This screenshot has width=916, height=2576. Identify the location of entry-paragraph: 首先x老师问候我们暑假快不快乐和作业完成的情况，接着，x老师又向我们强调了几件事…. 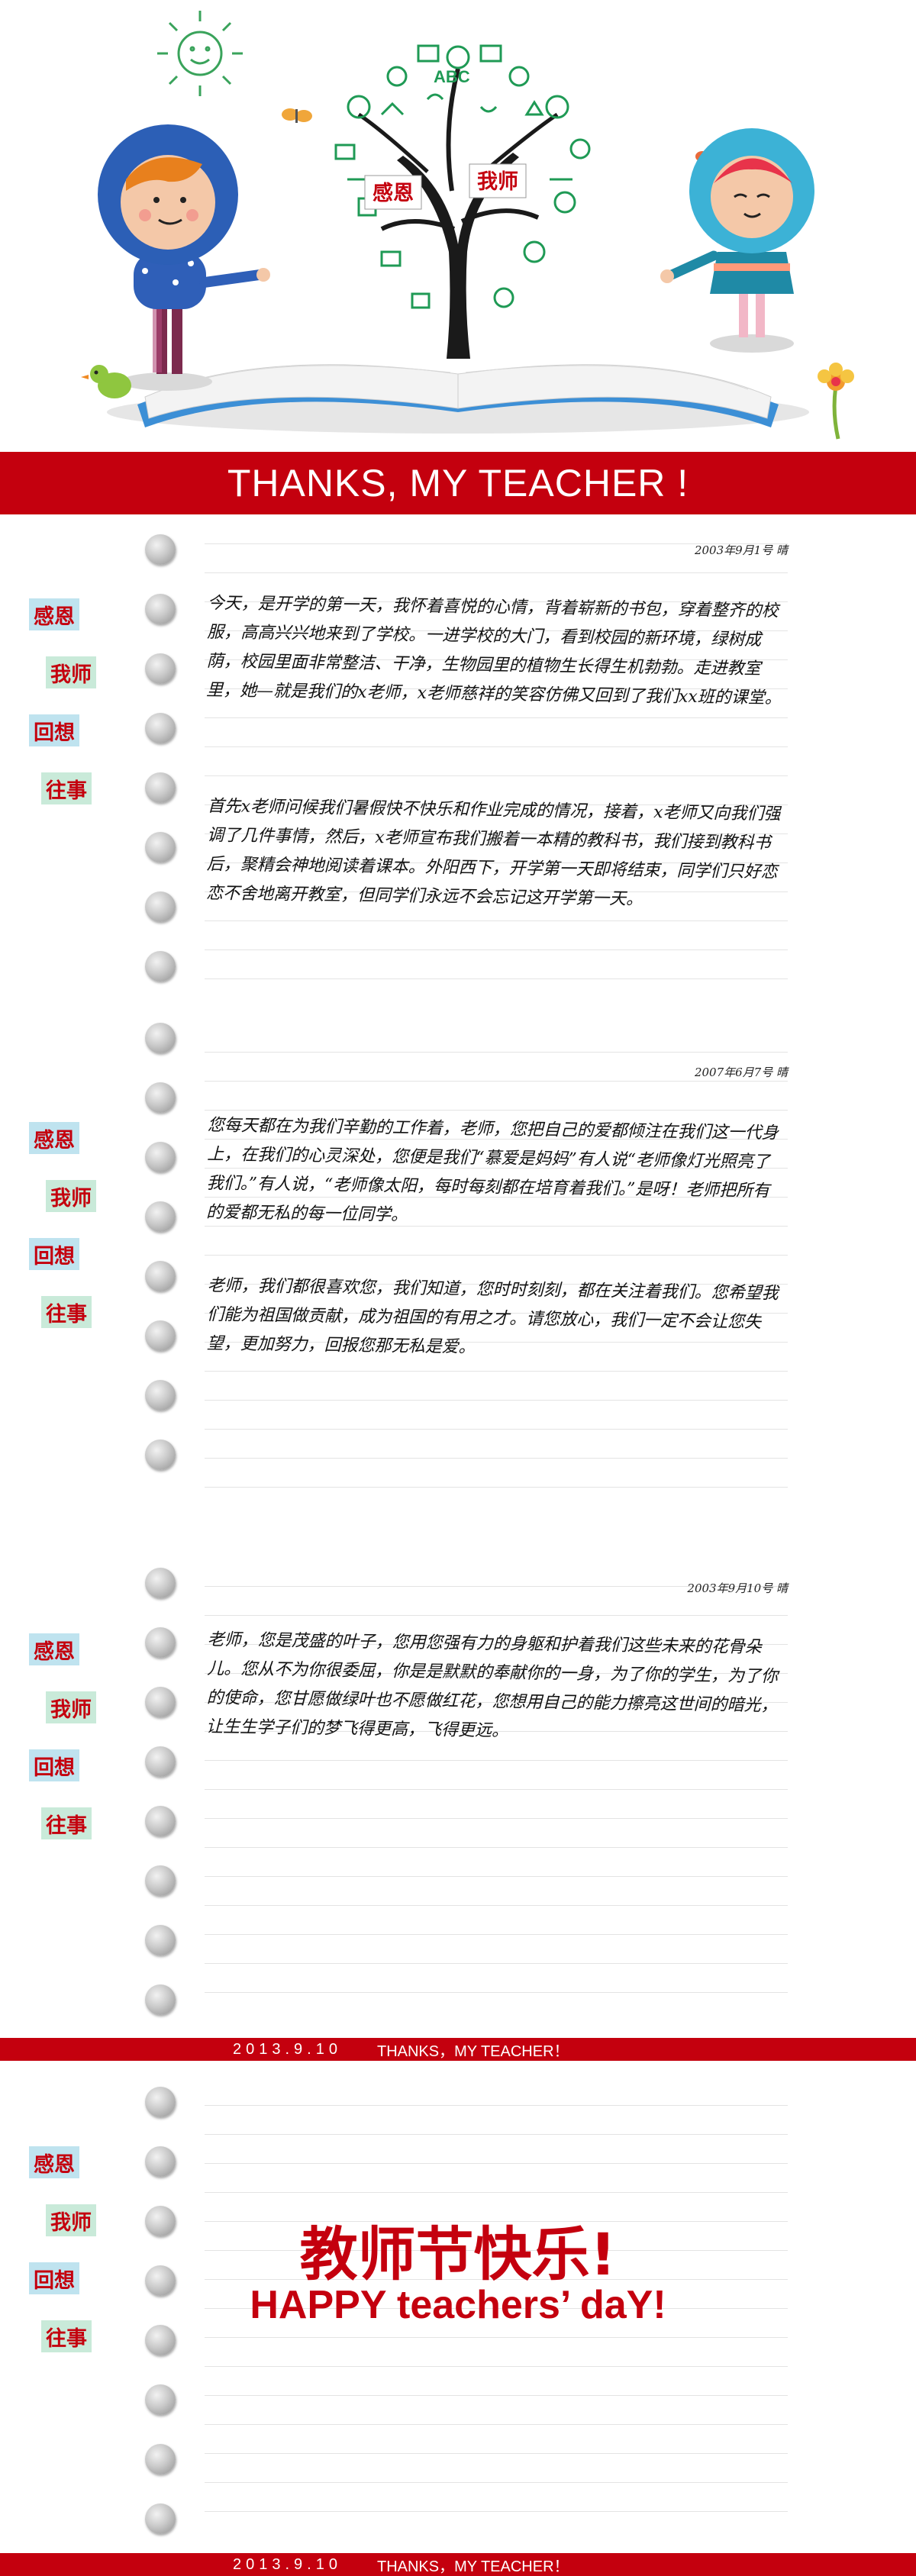
(493, 852).